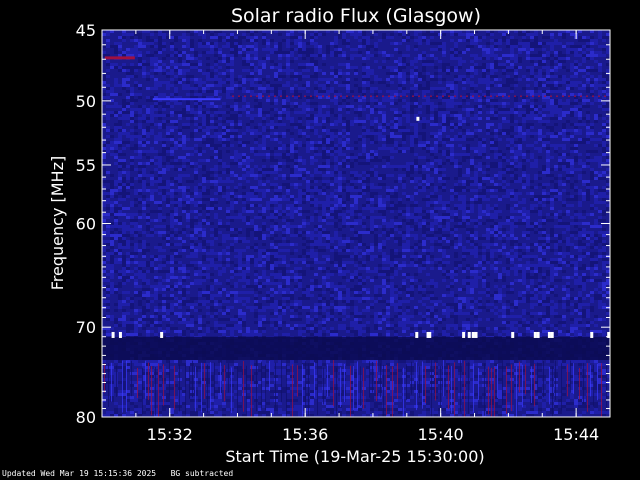  I want to click on y-tick-label: 45, so click(86, 30).